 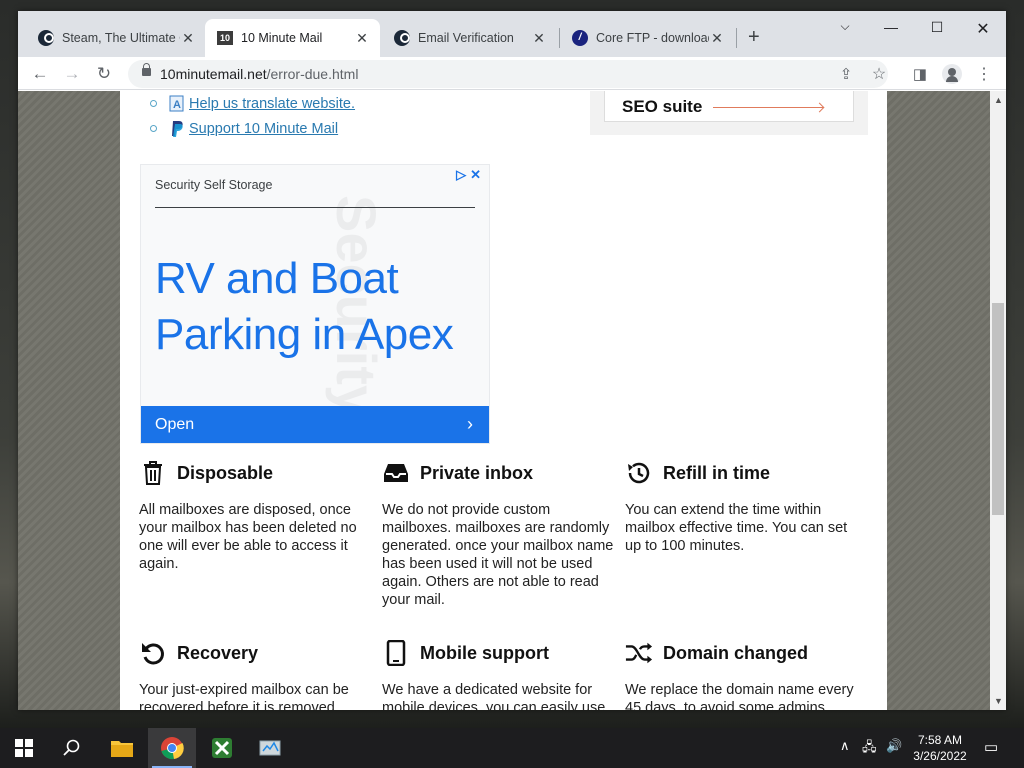 I want to click on mobile-icon, so click(x=396, y=653).